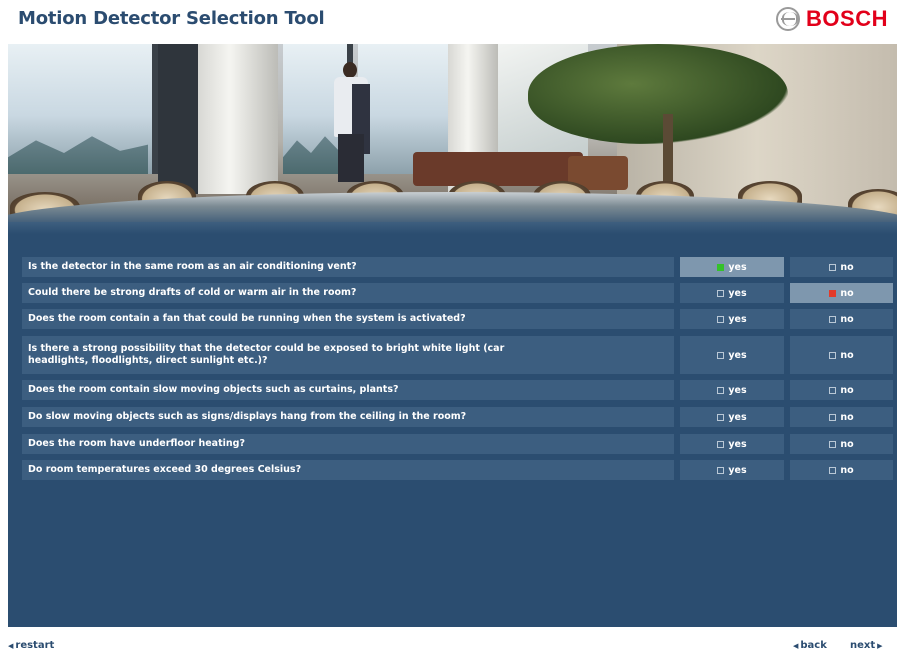 Image resolution: width=897 pixels, height=656 pixels. What do you see at coordinates (880, 645) in the screenshot?
I see `chevron-right-icon: ▶` at bounding box center [880, 645].